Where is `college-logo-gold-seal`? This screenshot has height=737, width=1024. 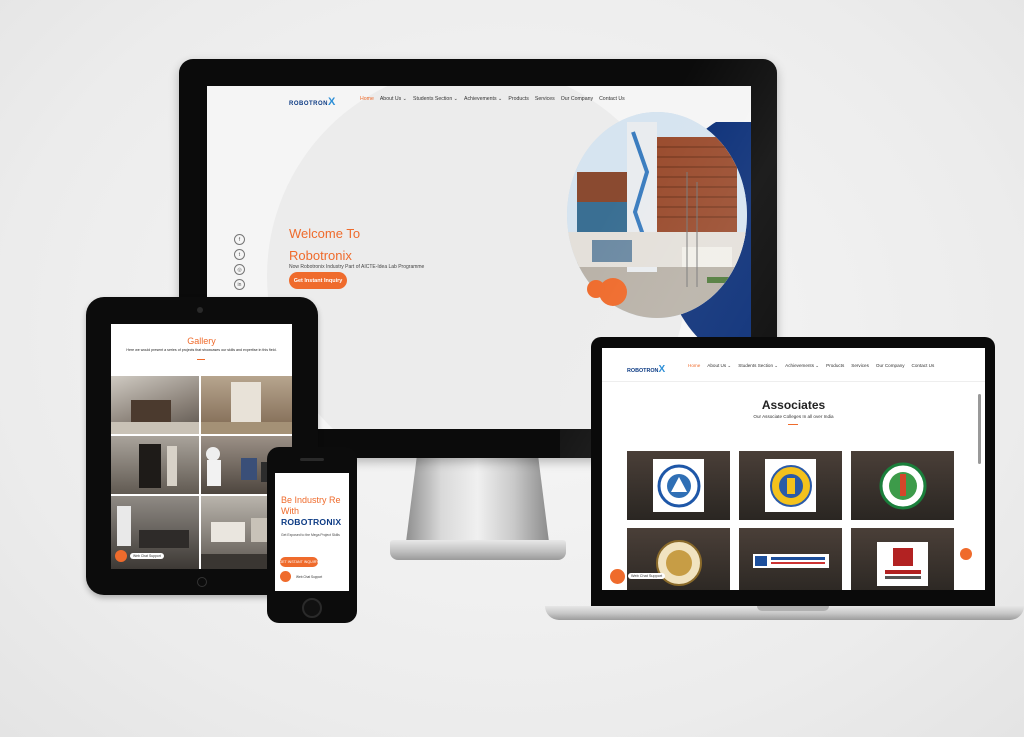
college-logo-gold-seal is located at coordinates (790, 485).